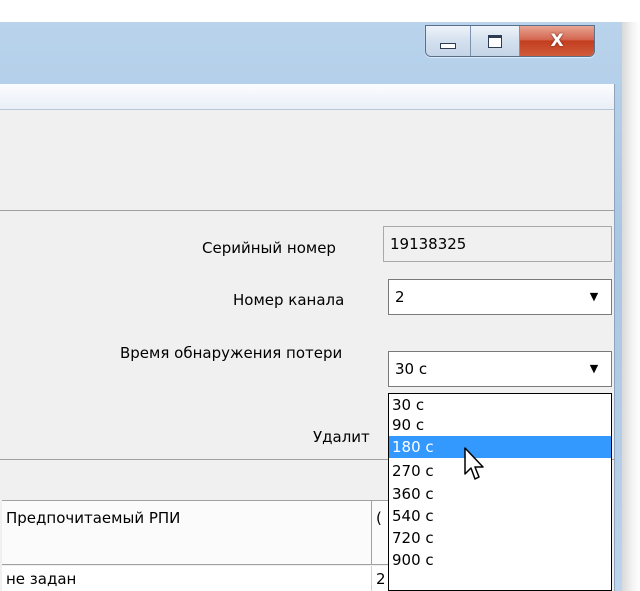 Image resolution: width=640 pixels, height=591 pixels. I want to click on dropdown-option: 720 с, so click(500, 538).